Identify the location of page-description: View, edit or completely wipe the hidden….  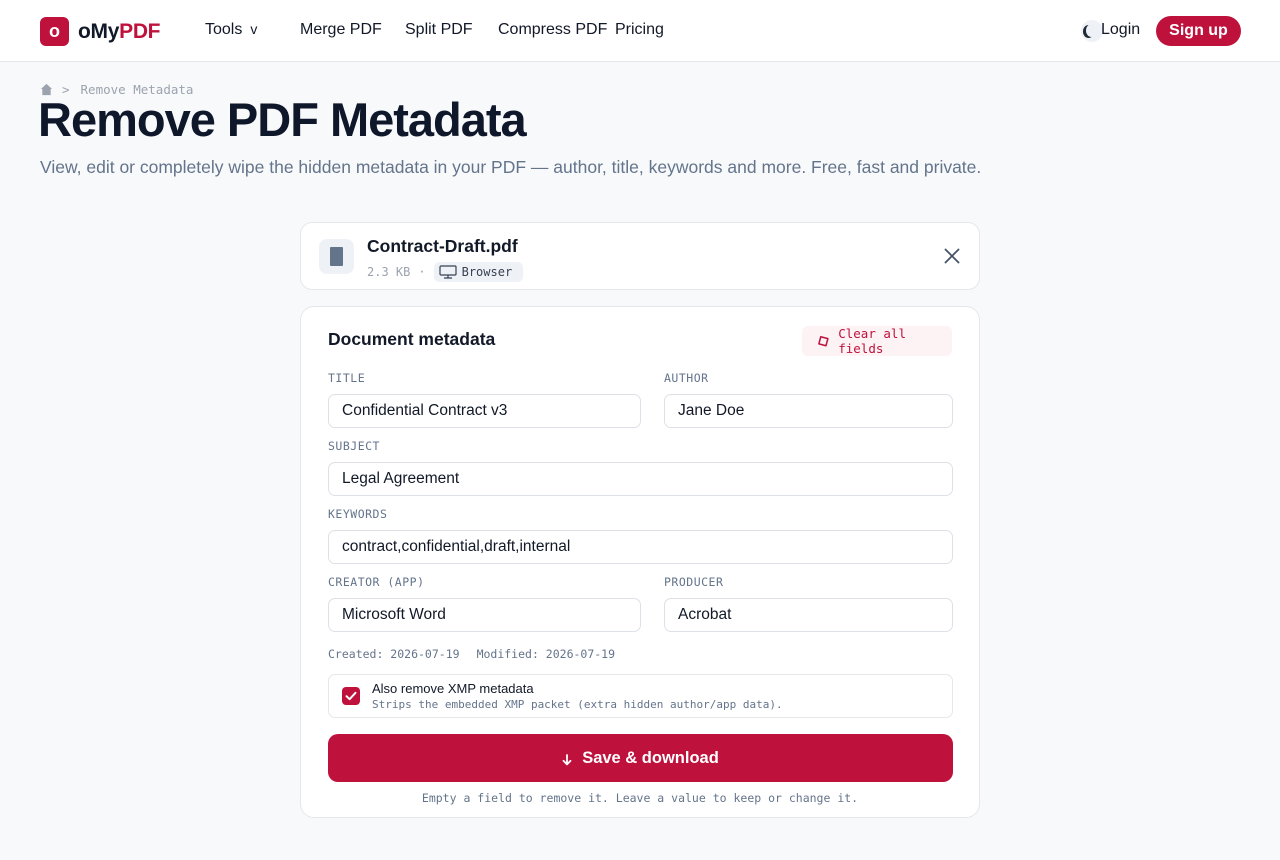
(511, 167).